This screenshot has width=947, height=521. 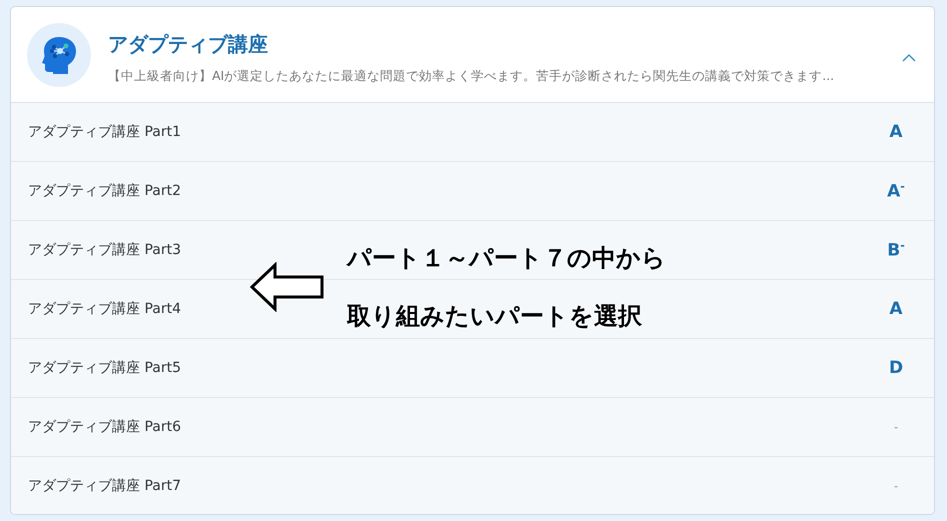 I want to click on left-arrow-icon, so click(x=287, y=287).